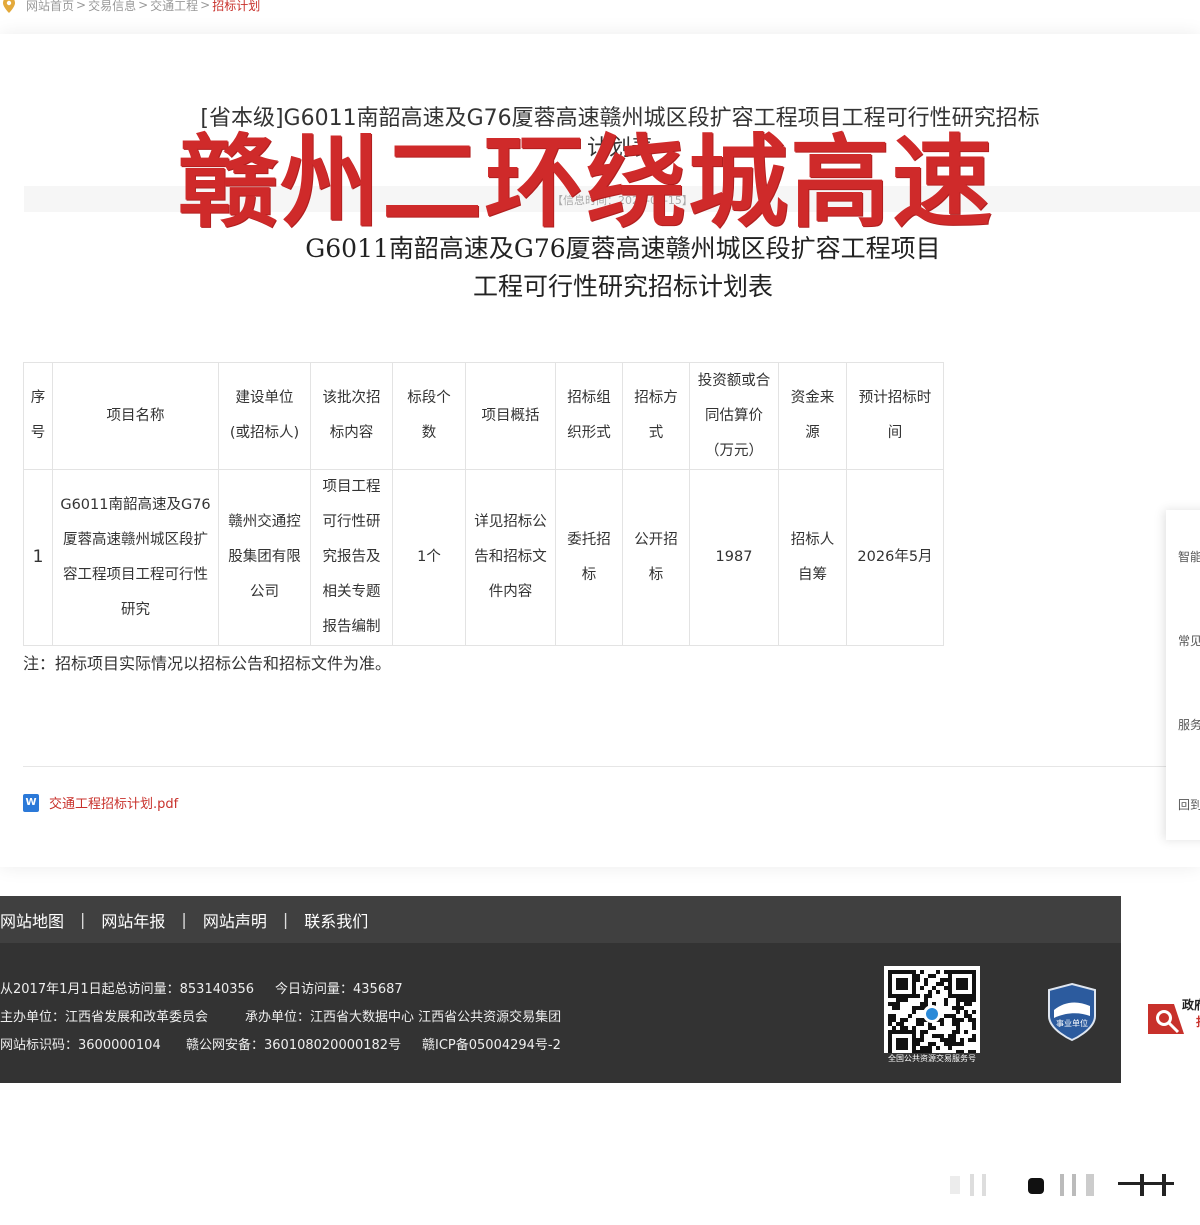 This screenshot has height=1225, width=1200. I want to click on table-header-line: 项目概括, so click(510, 415).